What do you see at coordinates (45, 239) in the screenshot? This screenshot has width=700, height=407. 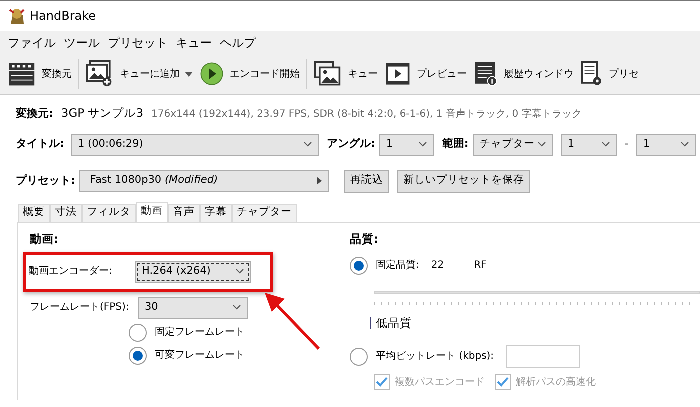 I see `section-heading: 動画:` at bounding box center [45, 239].